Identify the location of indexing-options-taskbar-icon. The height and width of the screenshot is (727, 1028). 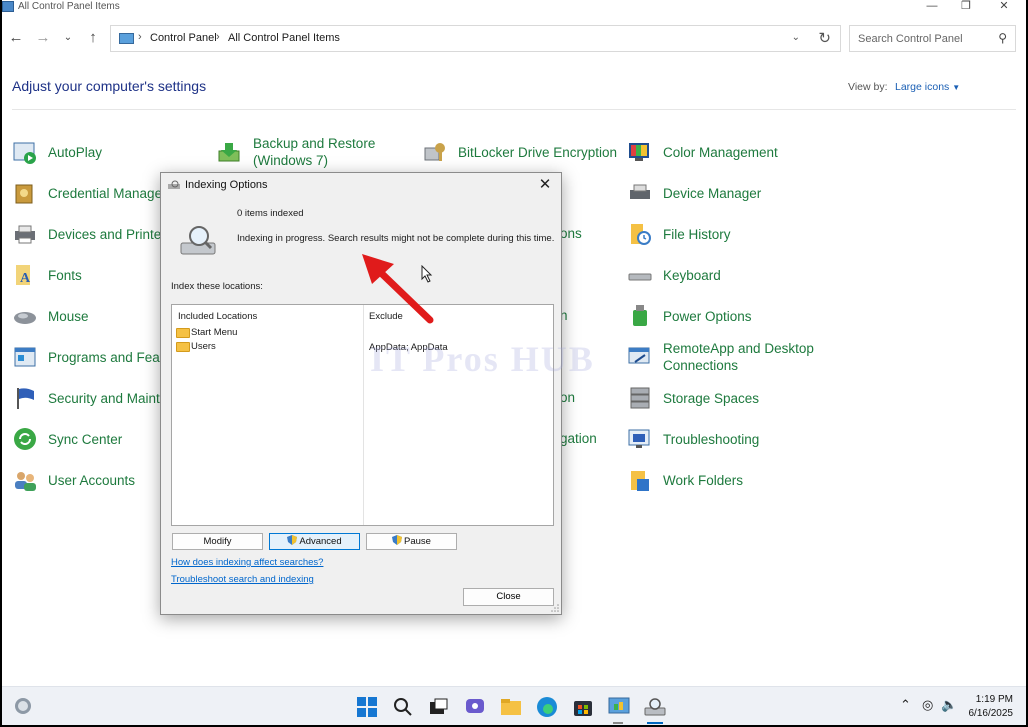
(655, 707).